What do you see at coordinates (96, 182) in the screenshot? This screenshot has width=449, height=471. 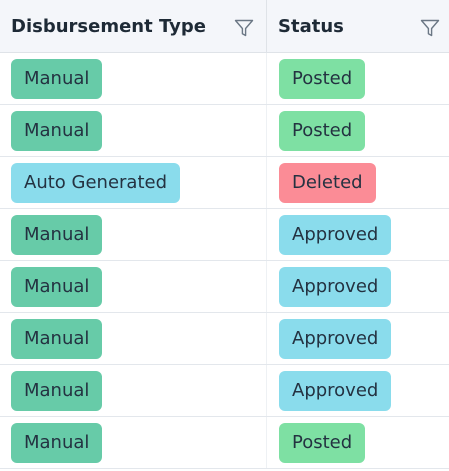 I see `type-badge: Auto Generated` at bounding box center [96, 182].